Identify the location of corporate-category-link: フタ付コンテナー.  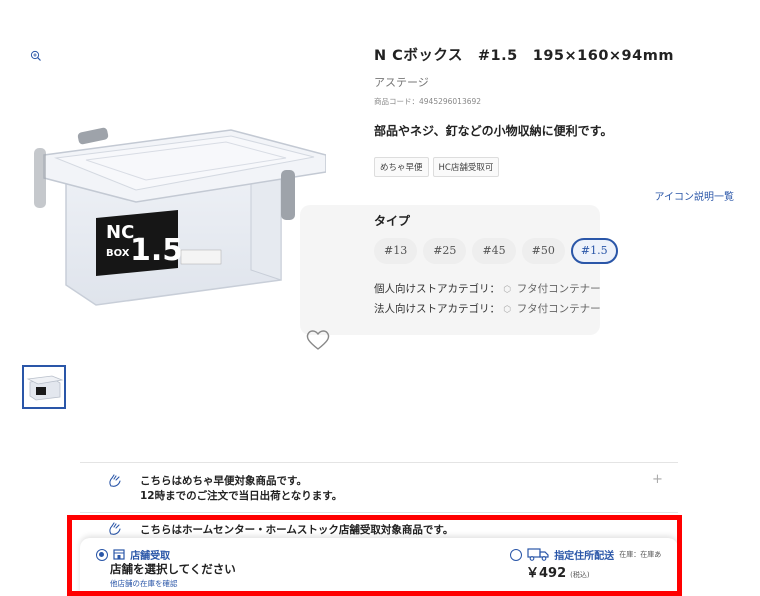
(559, 309).